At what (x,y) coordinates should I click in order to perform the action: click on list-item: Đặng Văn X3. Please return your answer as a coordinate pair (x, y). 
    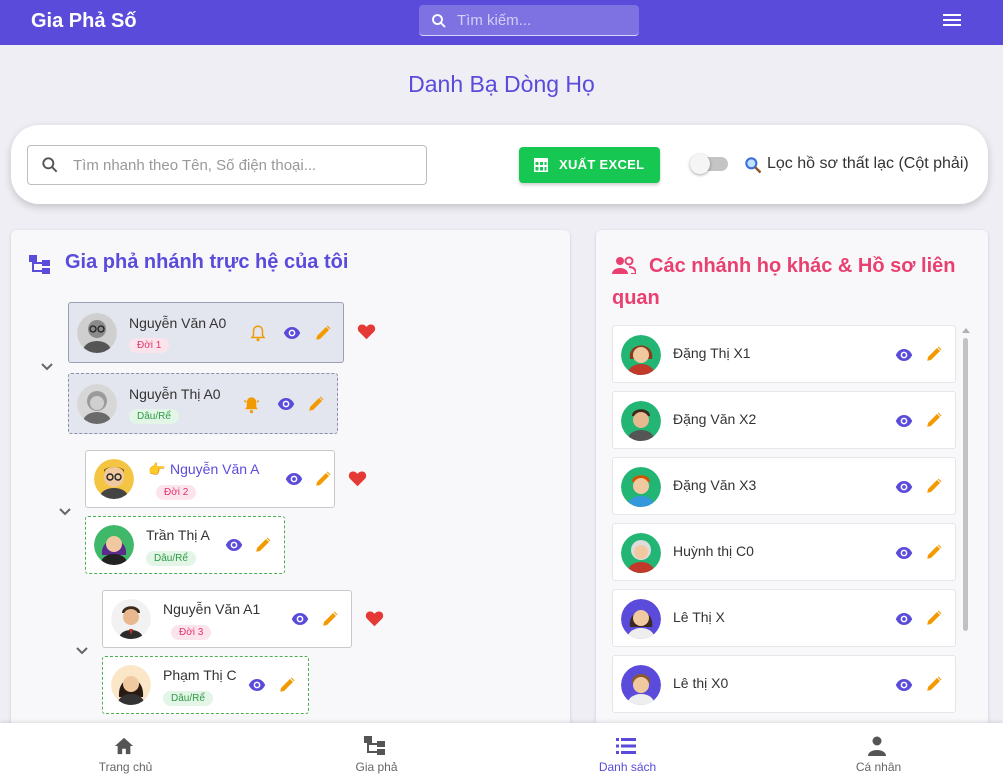
    Looking at the image, I should click on (784, 486).